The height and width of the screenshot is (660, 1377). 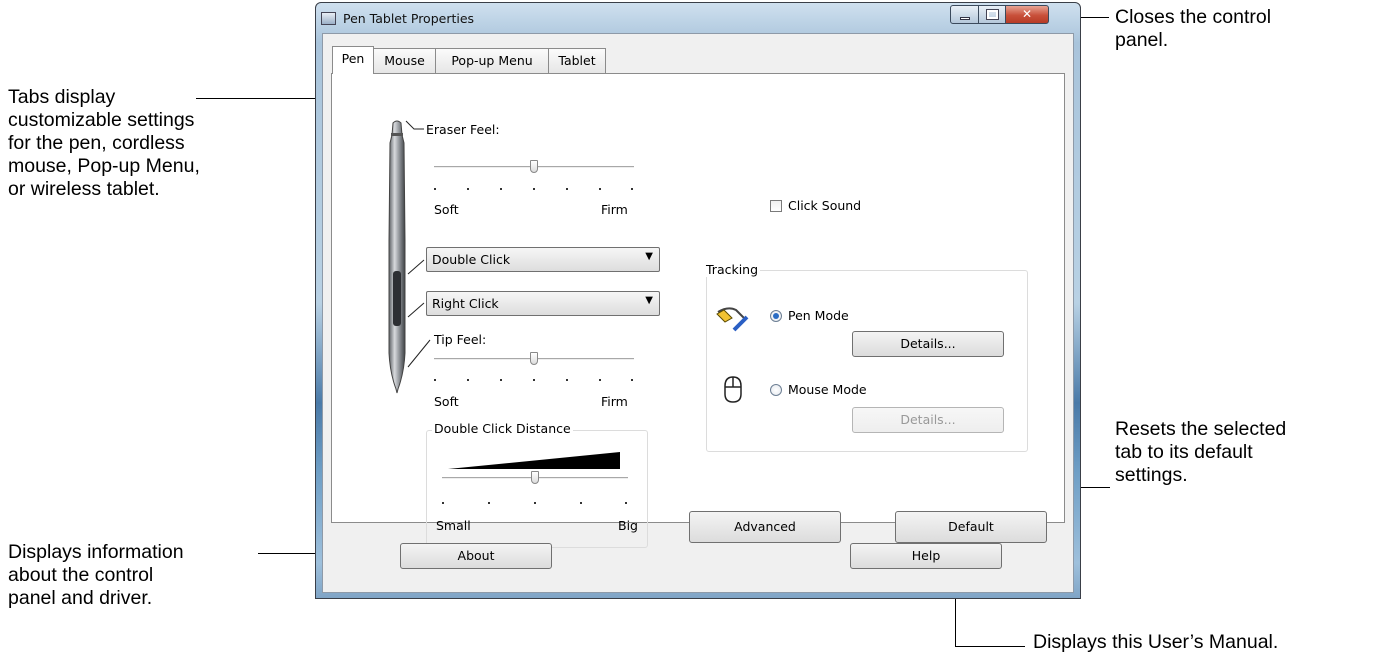 I want to click on eraser-feel-max-label: Firm, so click(x=614, y=209).